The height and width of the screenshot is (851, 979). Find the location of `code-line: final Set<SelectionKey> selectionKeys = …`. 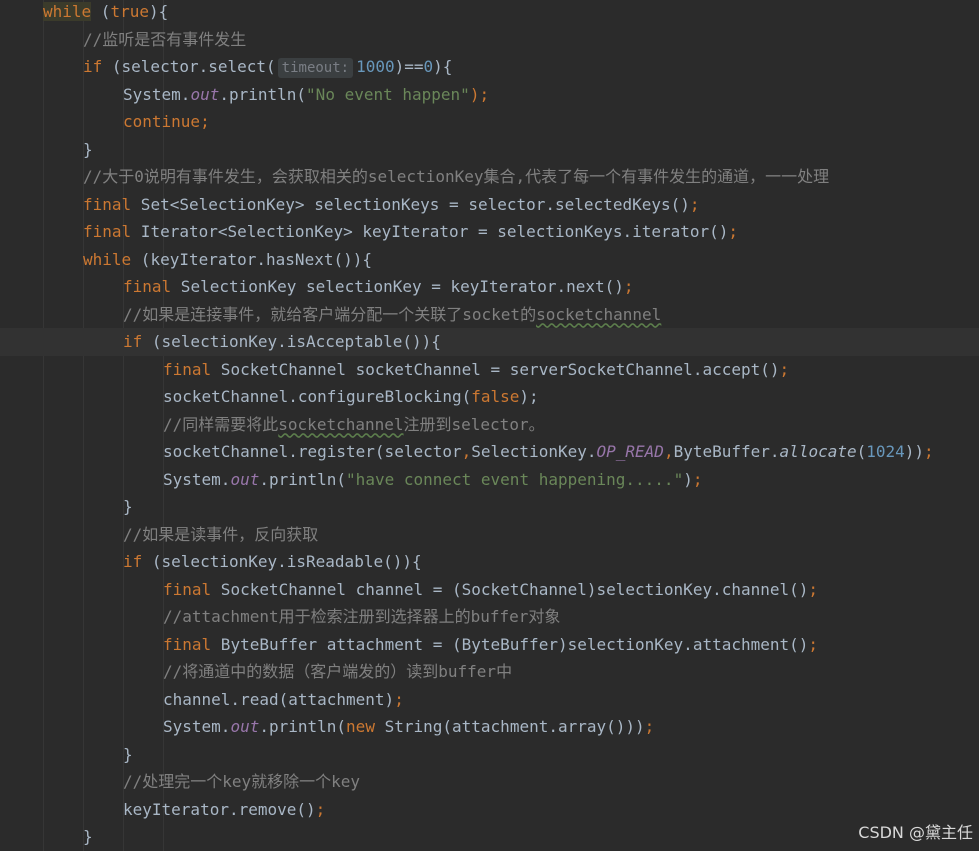

code-line: final Set<SelectionKey> selectionKeys = … is located at coordinates (489, 205).